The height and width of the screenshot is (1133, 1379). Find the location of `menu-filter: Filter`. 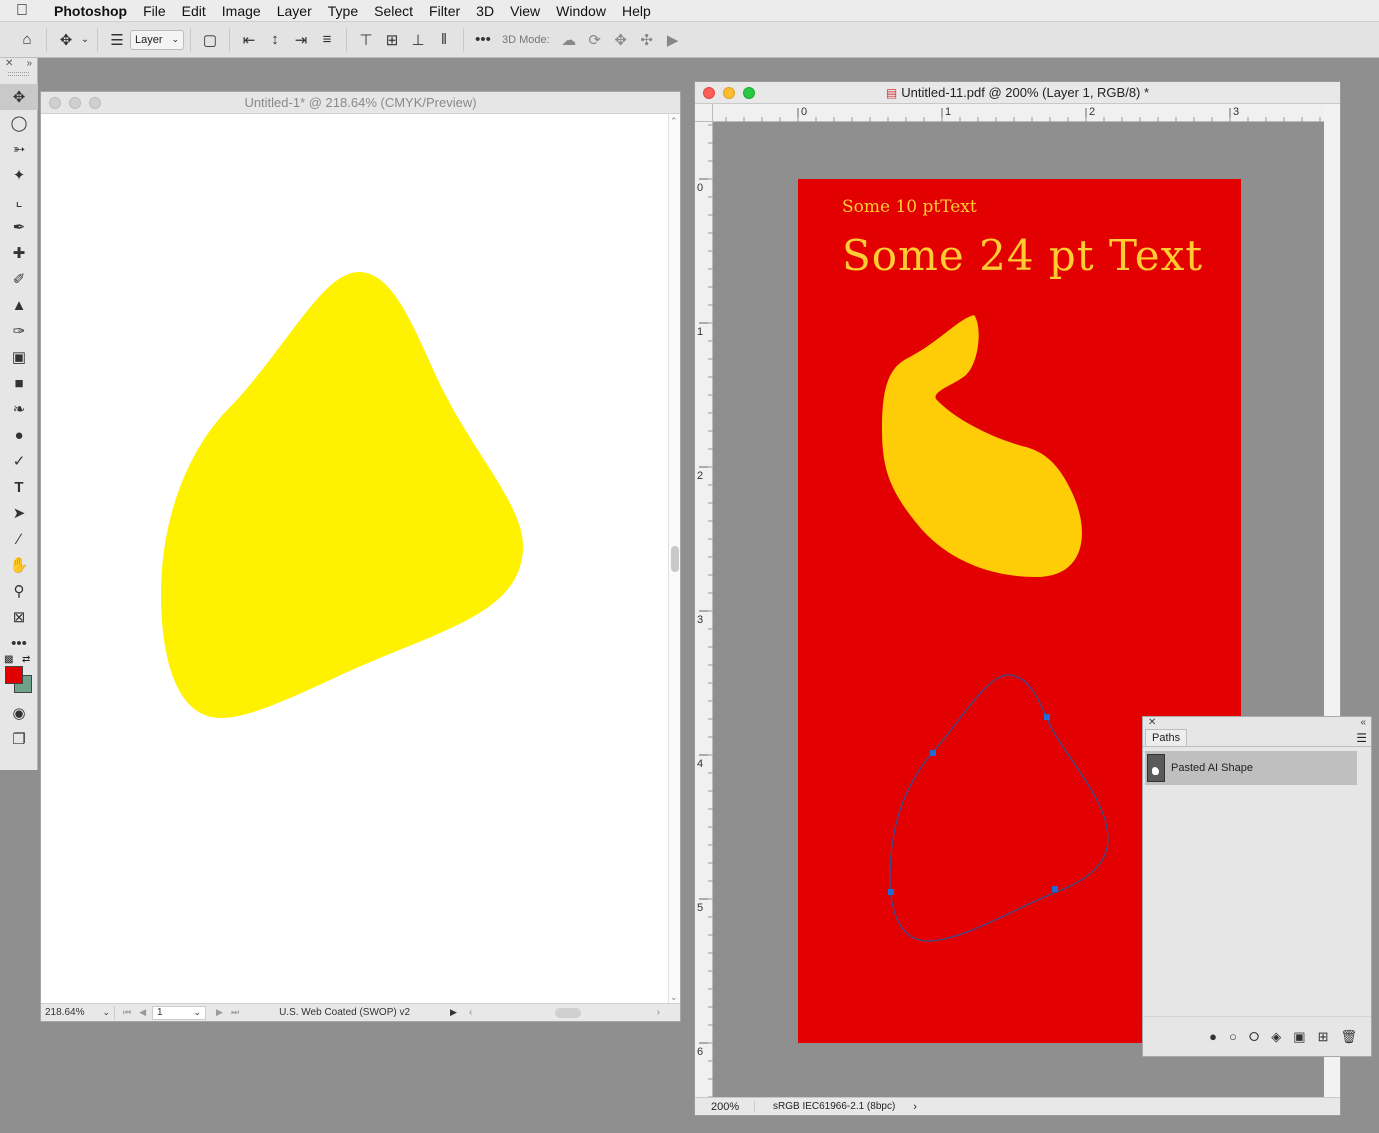

menu-filter: Filter is located at coordinates (444, 11).